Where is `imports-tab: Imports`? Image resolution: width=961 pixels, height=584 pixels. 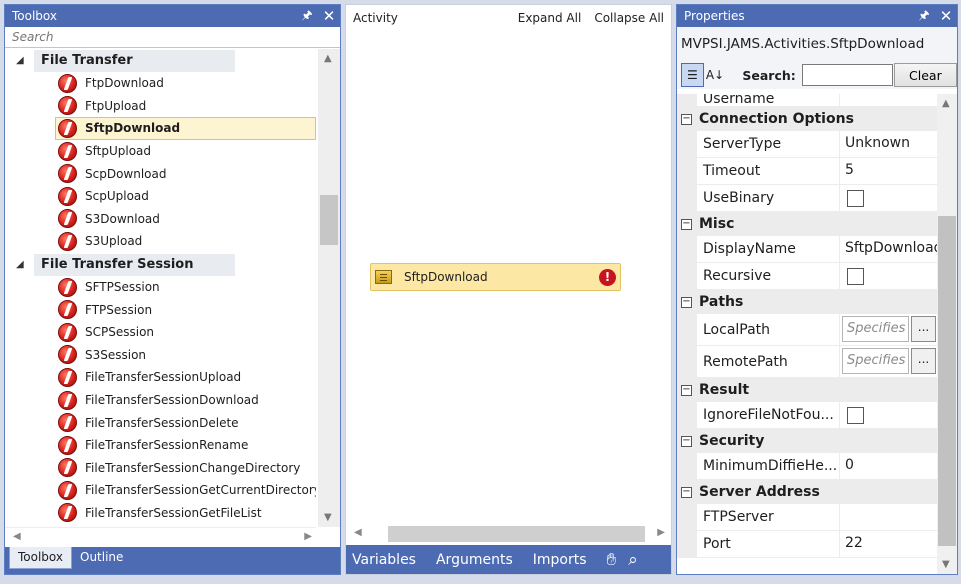 imports-tab: Imports is located at coordinates (560, 560).